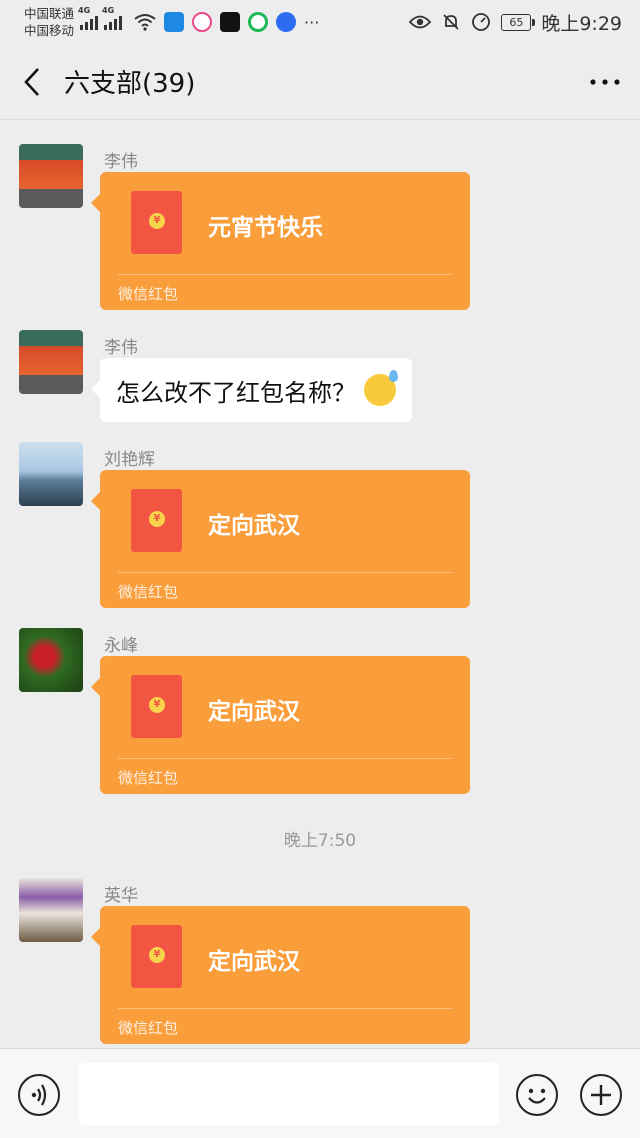 This screenshot has height=1138, width=640. I want to click on sender-name: 英华, so click(121, 896).